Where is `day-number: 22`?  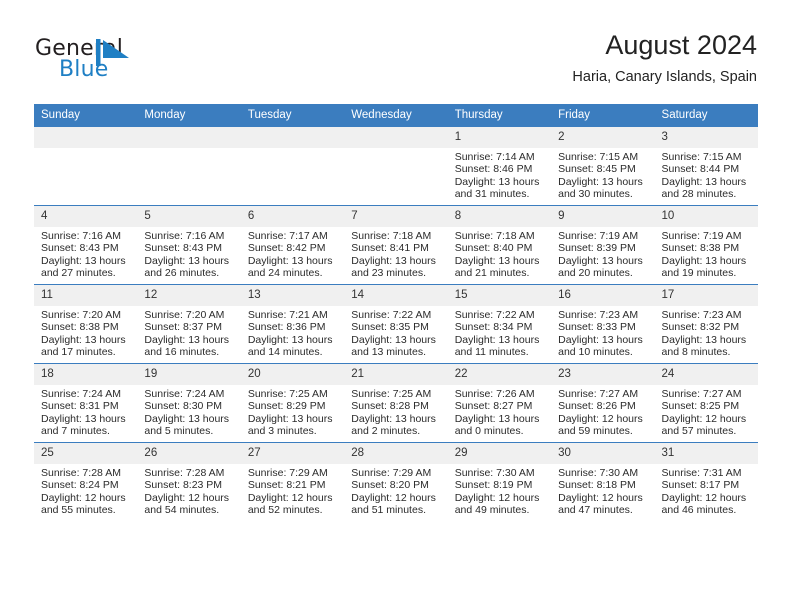 day-number: 22 is located at coordinates (499, 374).